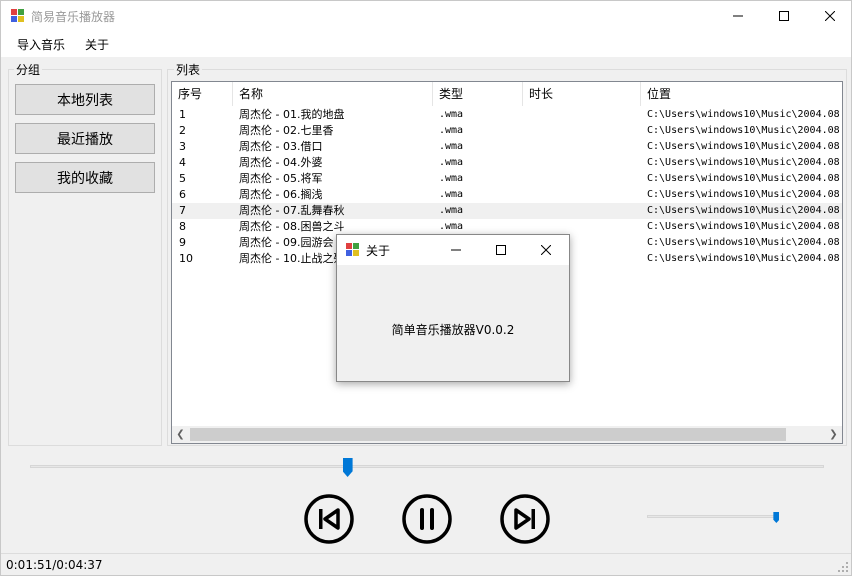  Describe the element at coordinates (776, 517) in the screenshot. I see `volume-slider-thumb` at that location.